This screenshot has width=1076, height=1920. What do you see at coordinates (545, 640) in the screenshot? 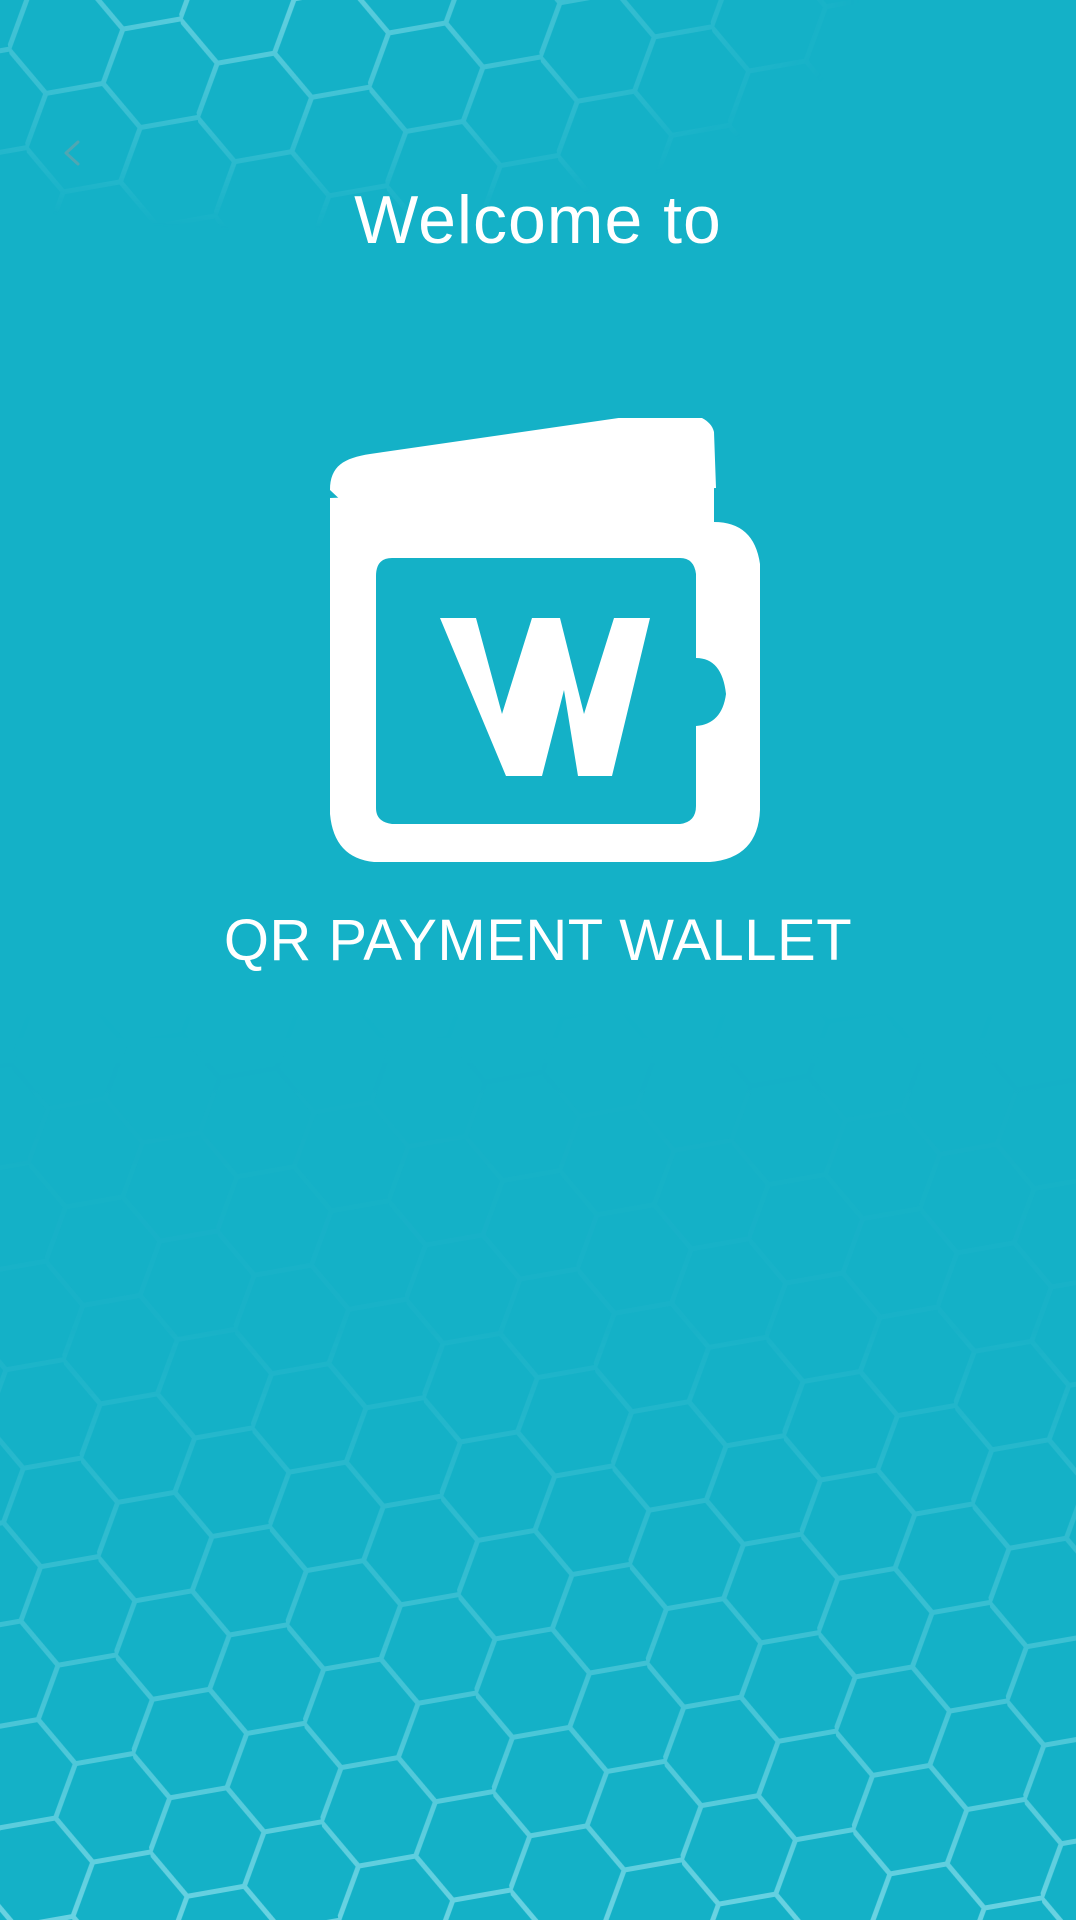
I see `wallet-icon` at bounding box center [545, 640].